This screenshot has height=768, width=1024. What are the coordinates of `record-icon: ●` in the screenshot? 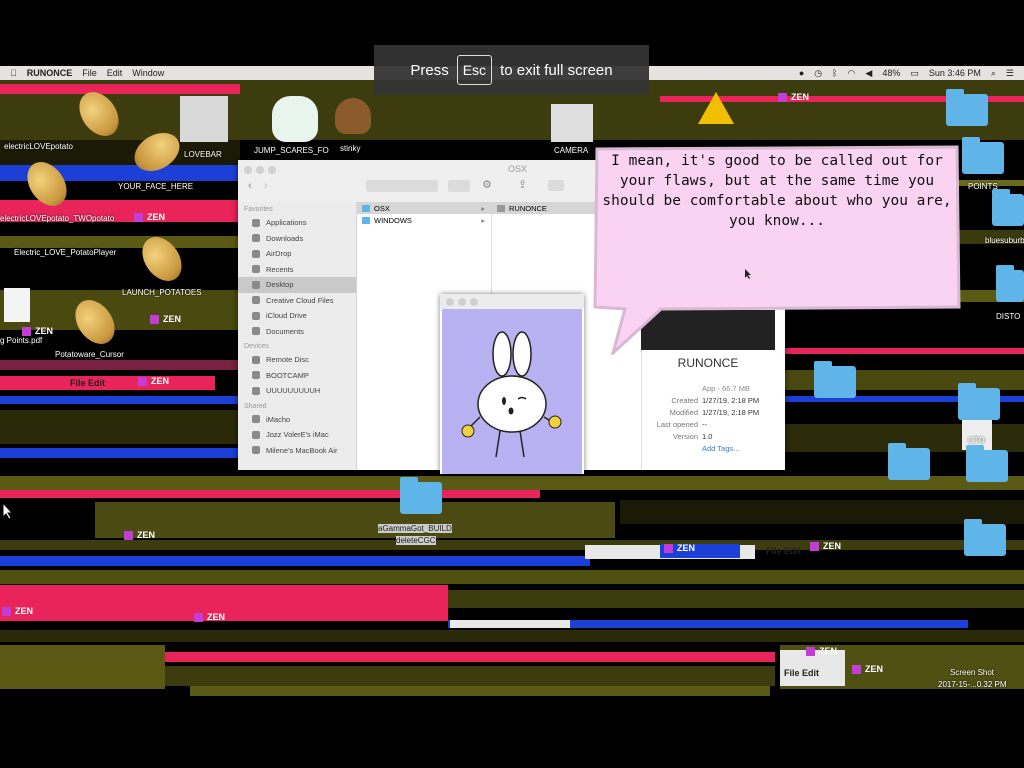 It's located at (801, 73).